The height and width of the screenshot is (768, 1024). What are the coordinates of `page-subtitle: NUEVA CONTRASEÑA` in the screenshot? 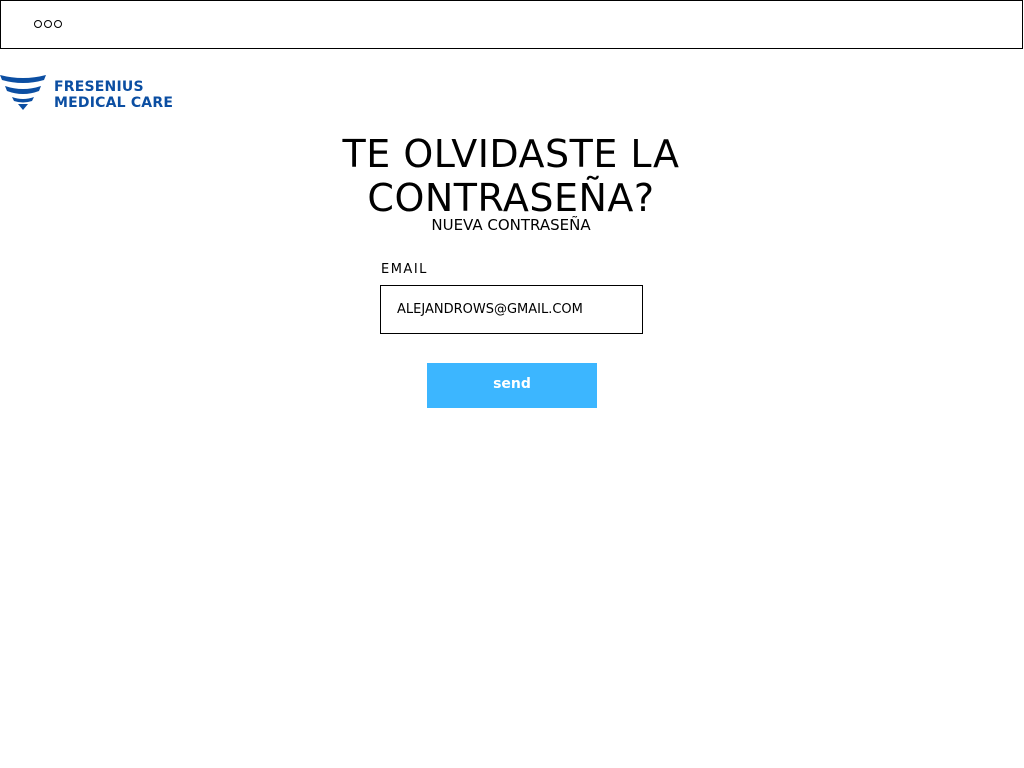 It's located at (511, 225).